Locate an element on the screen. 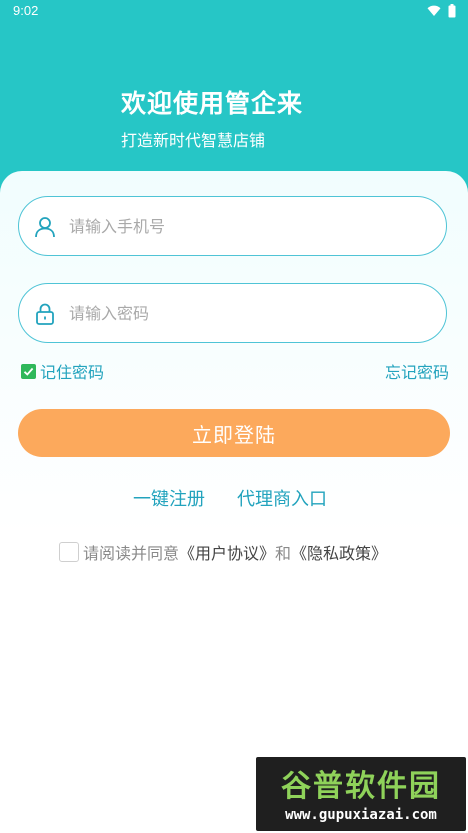 The image size is (468, 833). status-time: 9:02 is located at coordinates (26, 10).